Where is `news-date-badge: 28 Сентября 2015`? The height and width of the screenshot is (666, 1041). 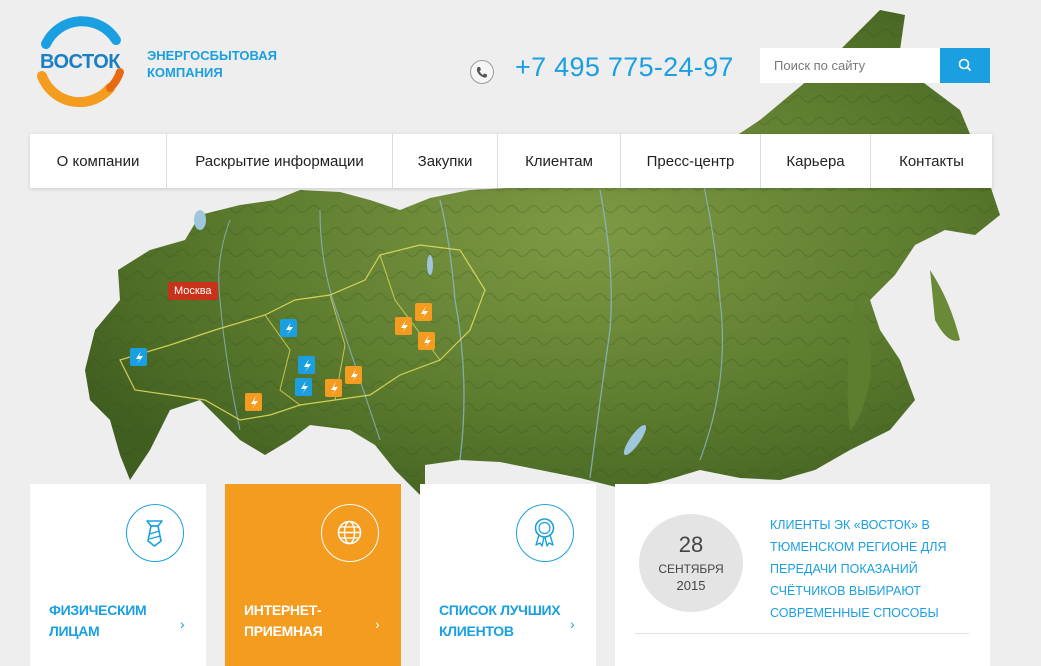 news-date-badge: 28 Сентября 2015 is located at coordinates (691, 563).